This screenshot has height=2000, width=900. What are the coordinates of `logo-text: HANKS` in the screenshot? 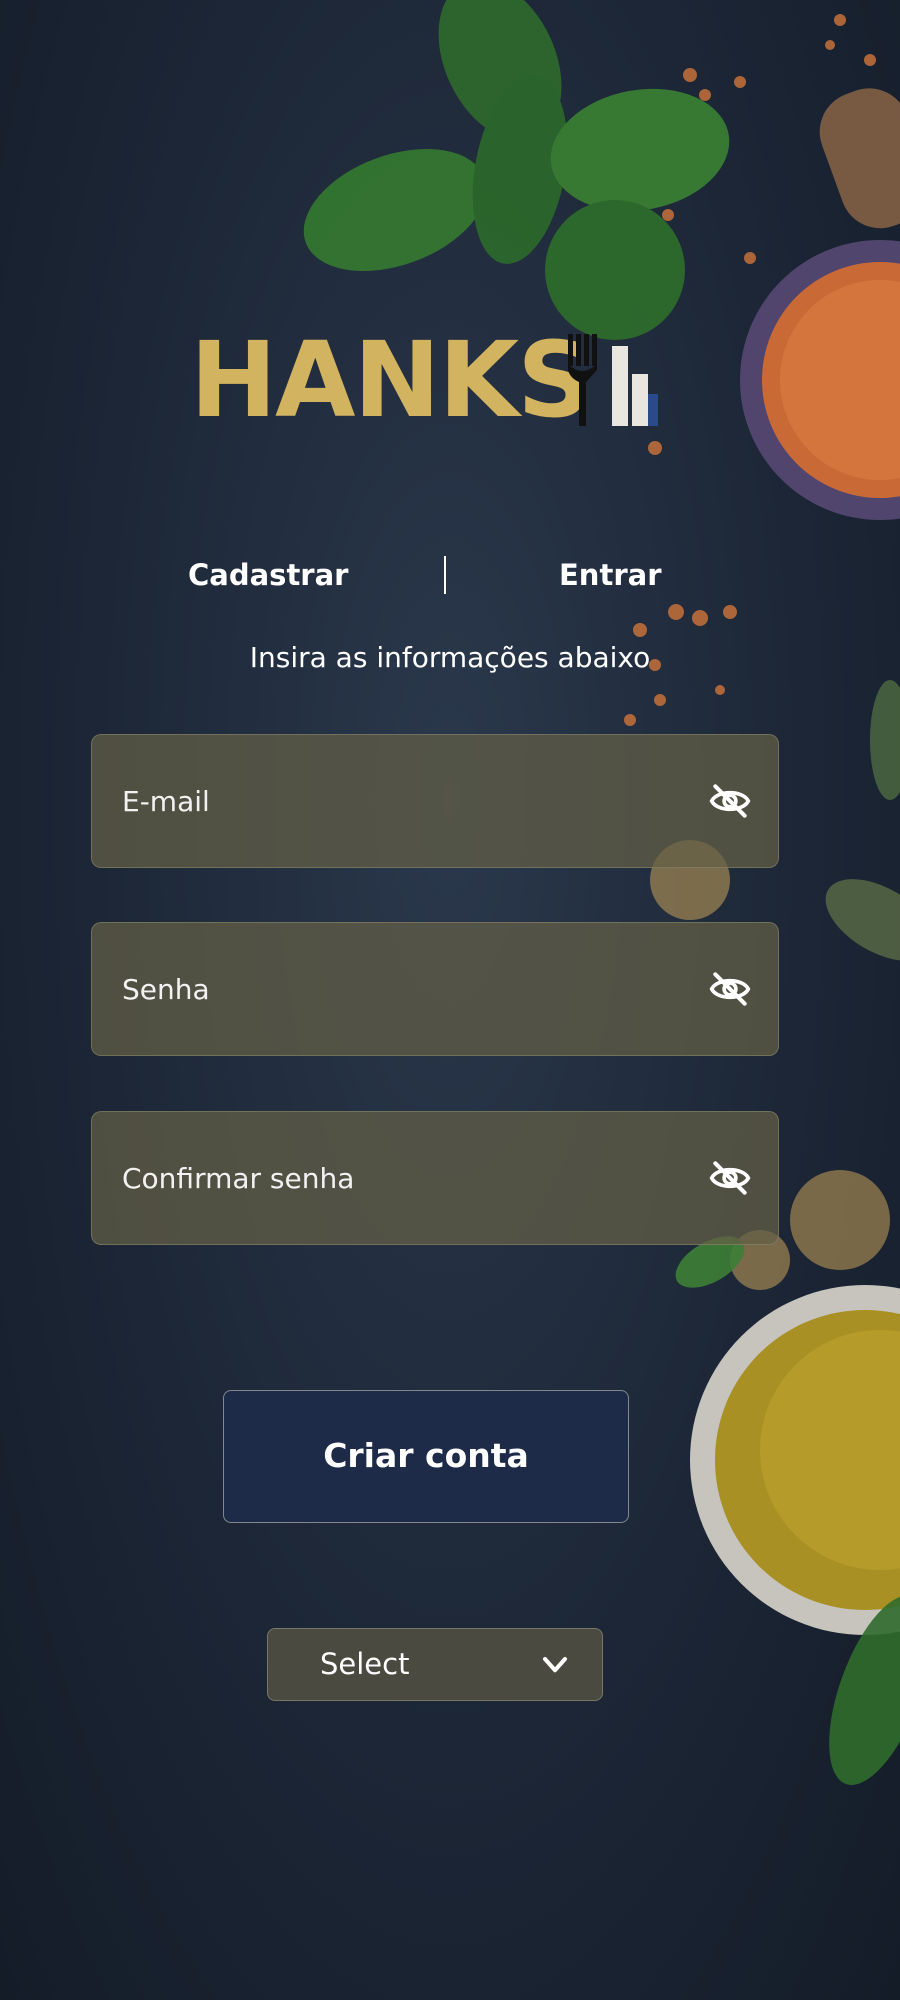 It's located at (391, 380).